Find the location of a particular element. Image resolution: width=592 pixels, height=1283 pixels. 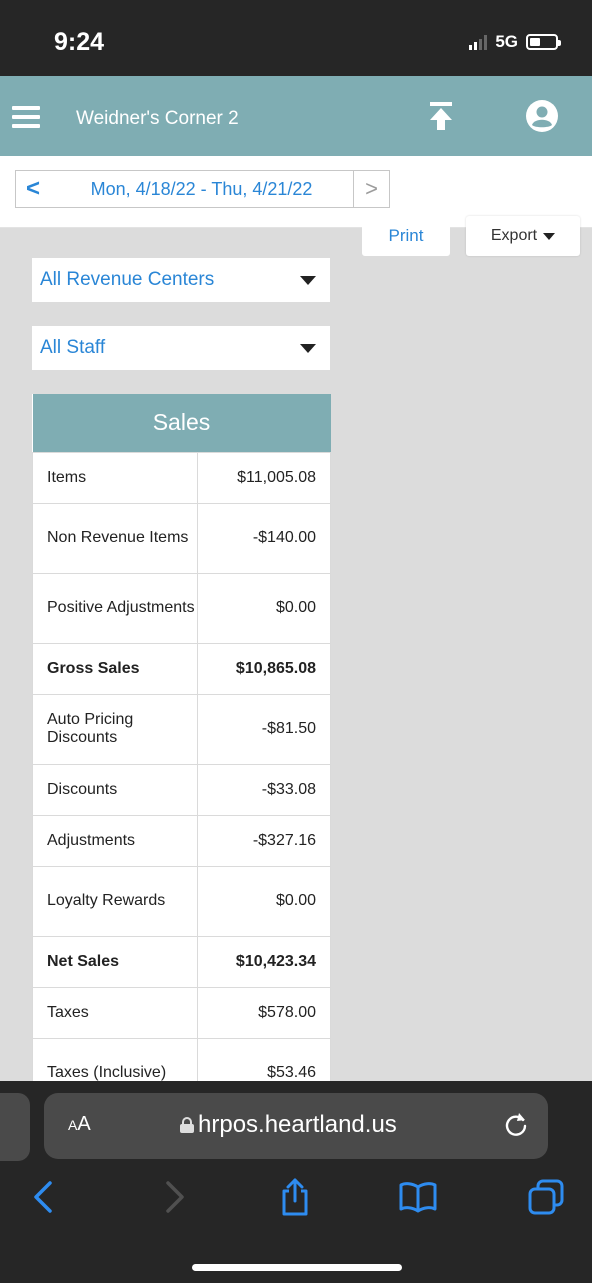

bookmarks-icon is located at coordinates (418, 1197).